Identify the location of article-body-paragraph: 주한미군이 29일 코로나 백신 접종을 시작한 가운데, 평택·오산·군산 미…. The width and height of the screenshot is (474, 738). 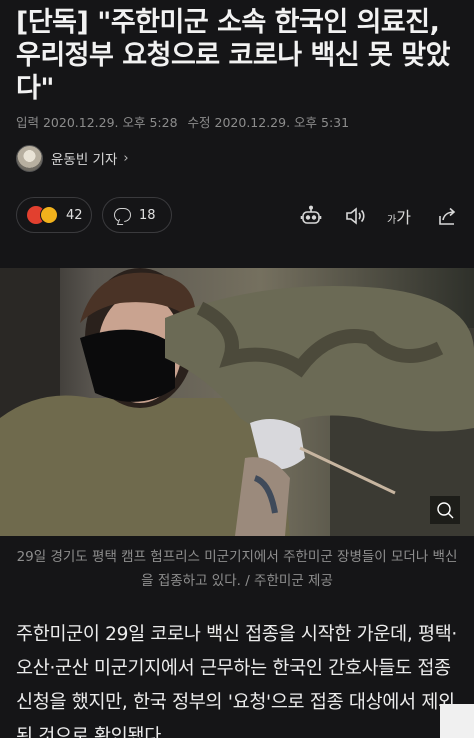
(237, 681).